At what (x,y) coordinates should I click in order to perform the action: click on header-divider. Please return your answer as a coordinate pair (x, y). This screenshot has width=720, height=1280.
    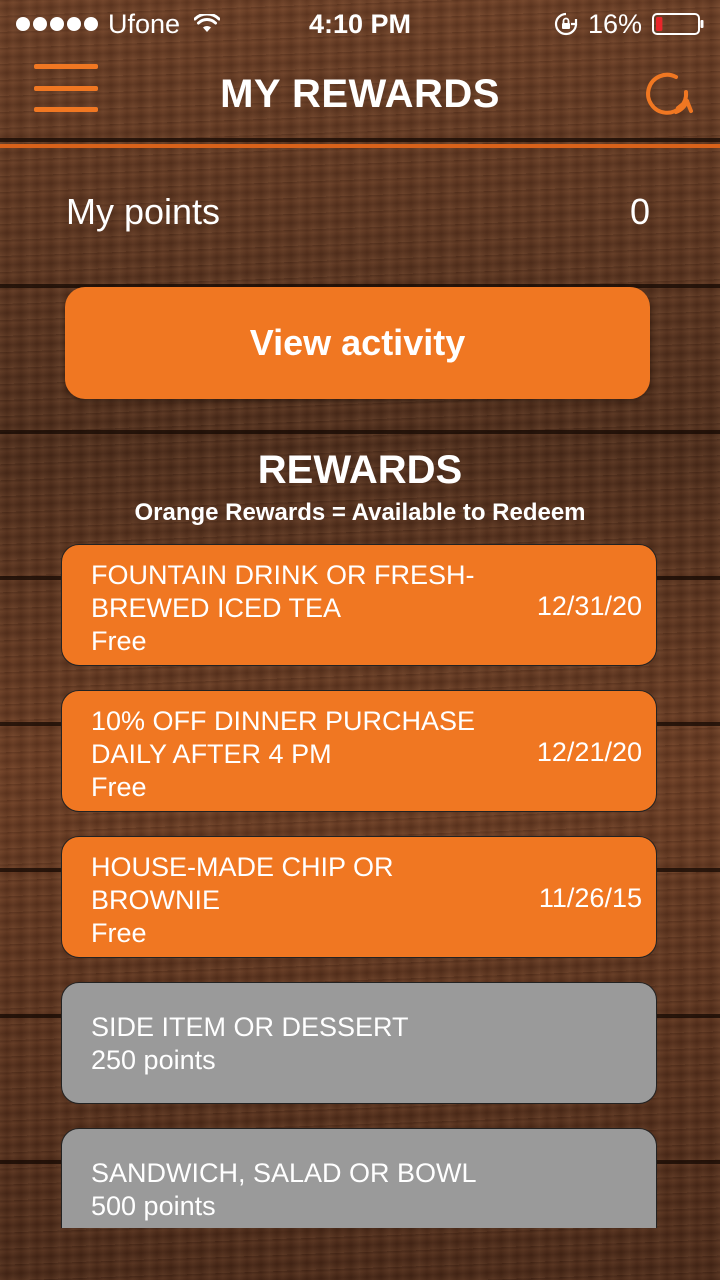
    Looking at the image, I should click on (360, 146).